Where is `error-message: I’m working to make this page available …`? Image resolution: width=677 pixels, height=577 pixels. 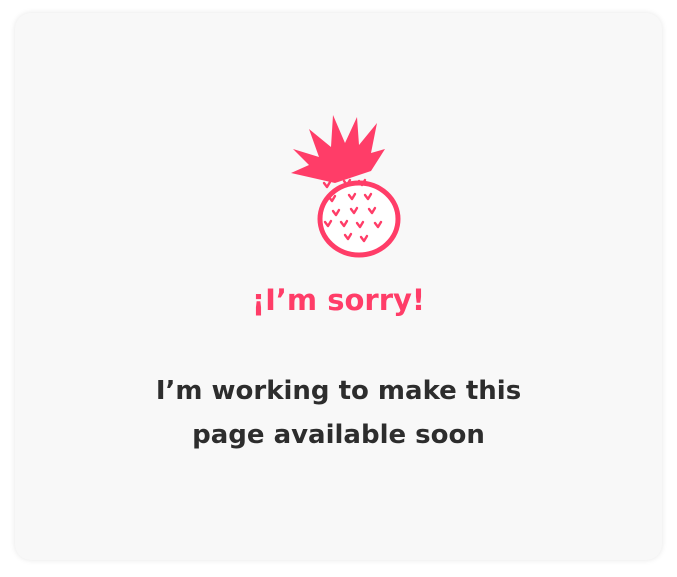 error-message: I’m working to make this page available … is located at coordinates (338, 413).